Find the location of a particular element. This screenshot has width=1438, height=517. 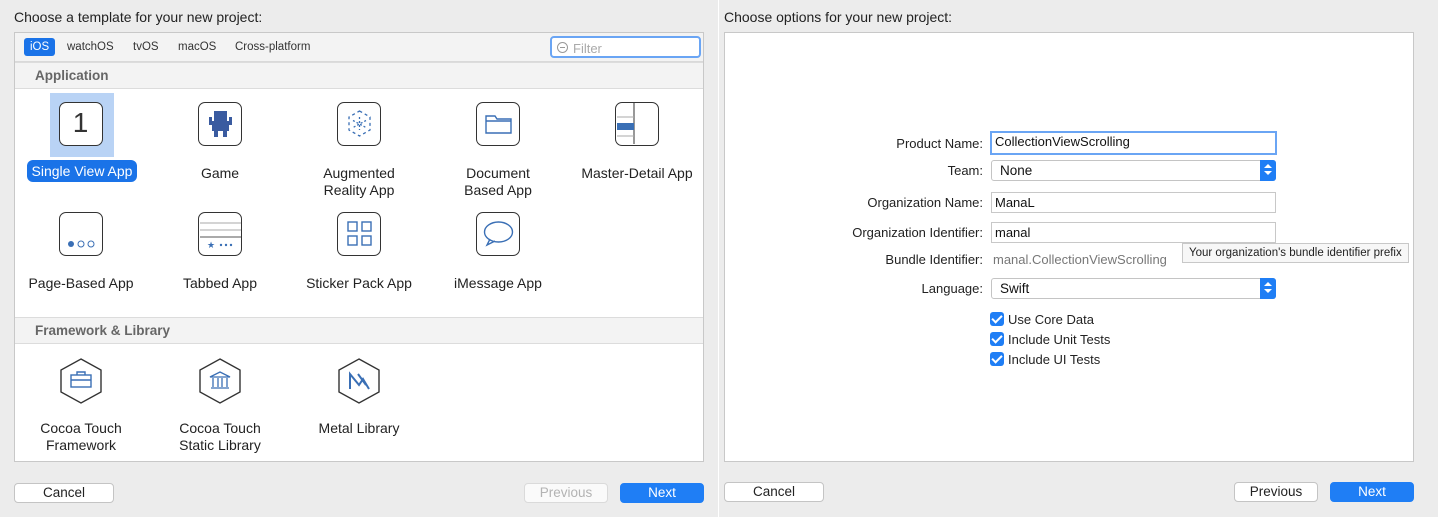

template-label: iMessage App is located at coordinates (498, 283).